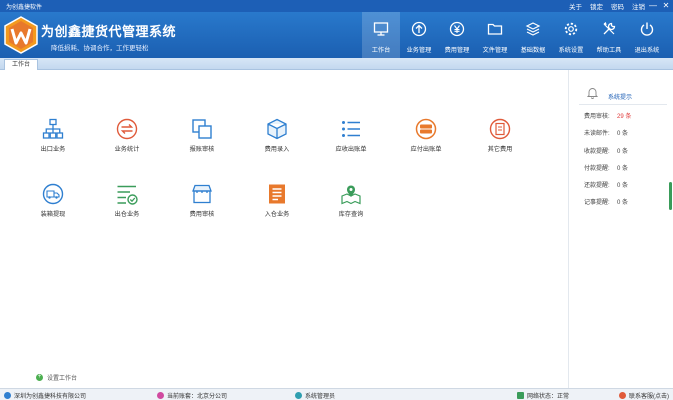 The height and width of the screenshot is (400, 673). Describe the element at coordinates (597, 152) in the screenshot. I see `notice-label: 收款提醒:` at that location.